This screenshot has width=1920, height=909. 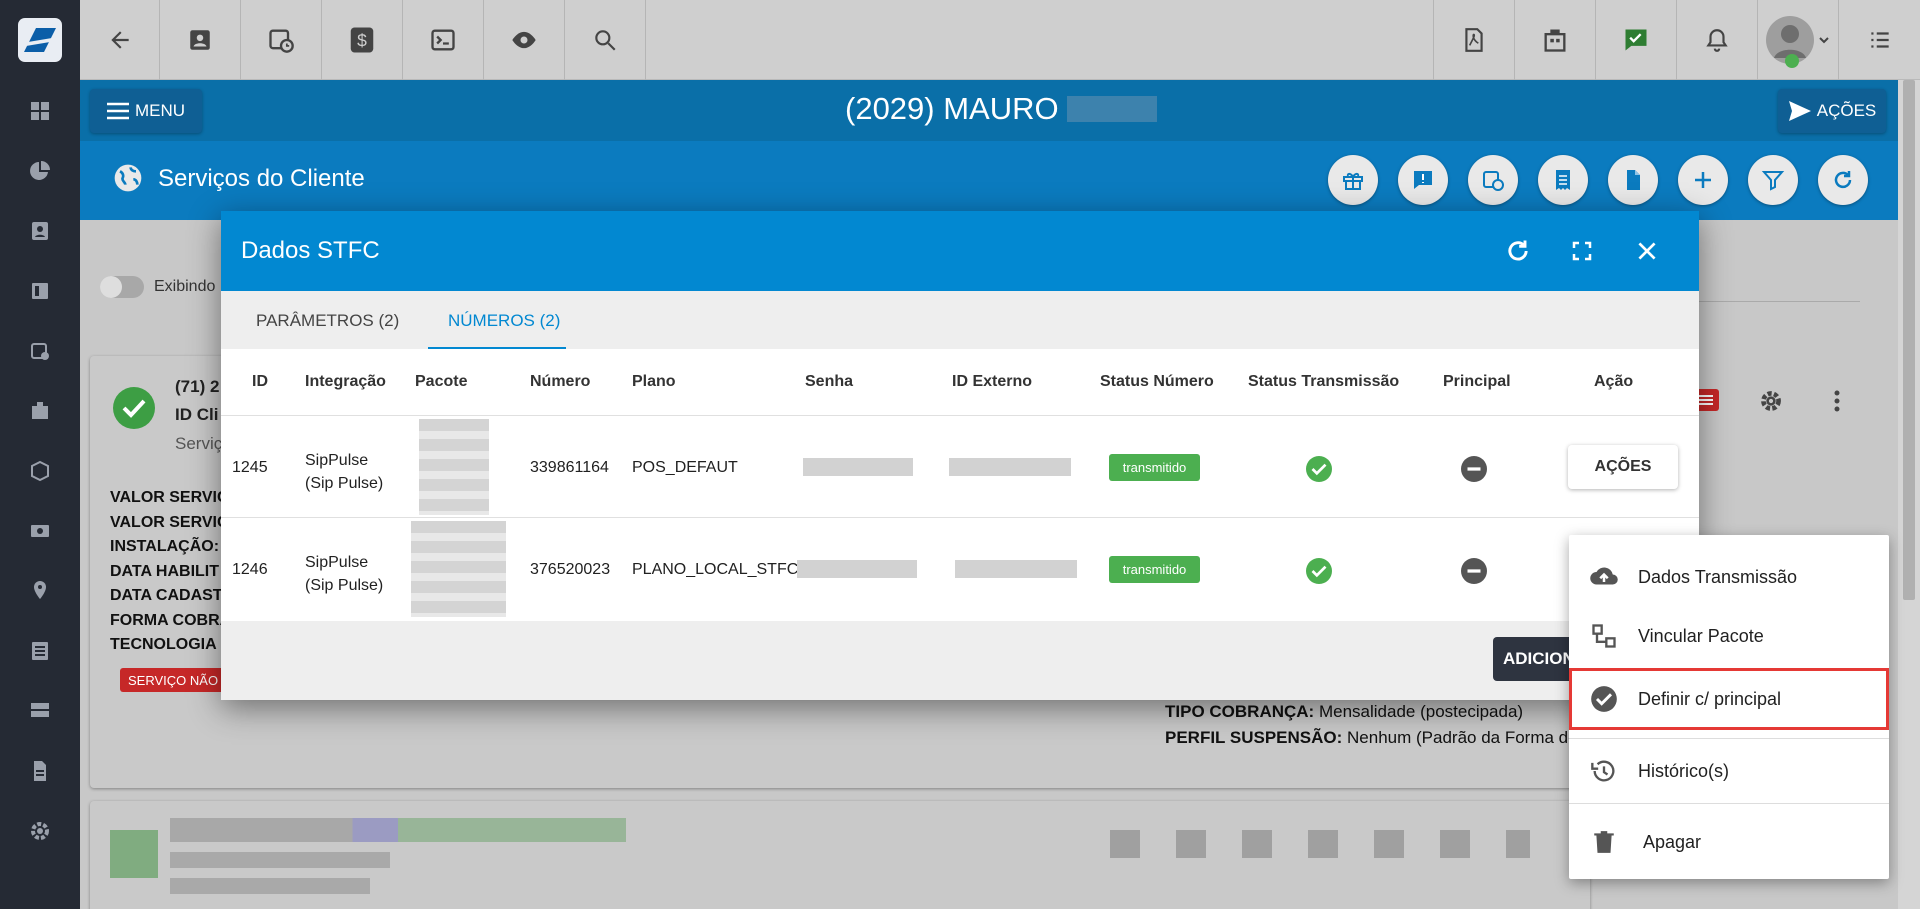 What do you see at coordinates (40, 111) in the screenshot?
I see `dashboard-icon` at bounding box center [40, 111].